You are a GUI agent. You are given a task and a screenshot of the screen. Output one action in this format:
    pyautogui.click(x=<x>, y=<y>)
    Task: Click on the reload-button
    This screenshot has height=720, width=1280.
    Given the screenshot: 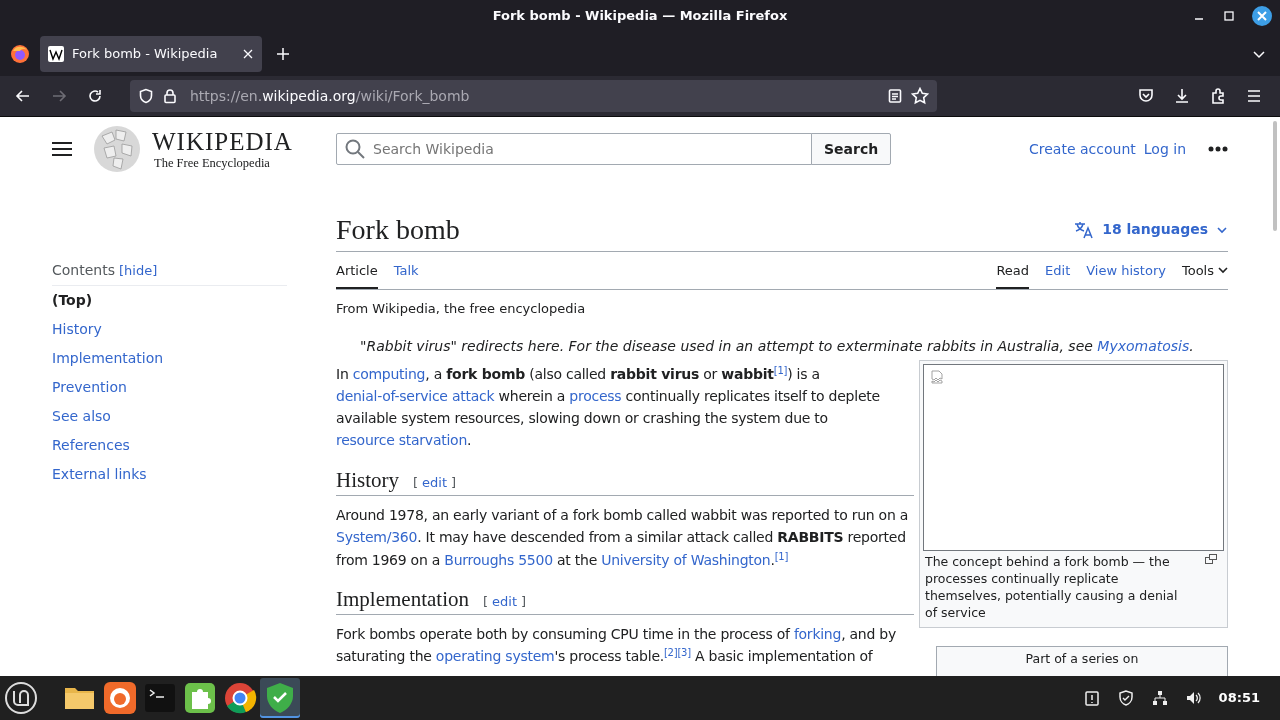 What is the action you would take?
    pyautogui.click(x=95, y=96)
    